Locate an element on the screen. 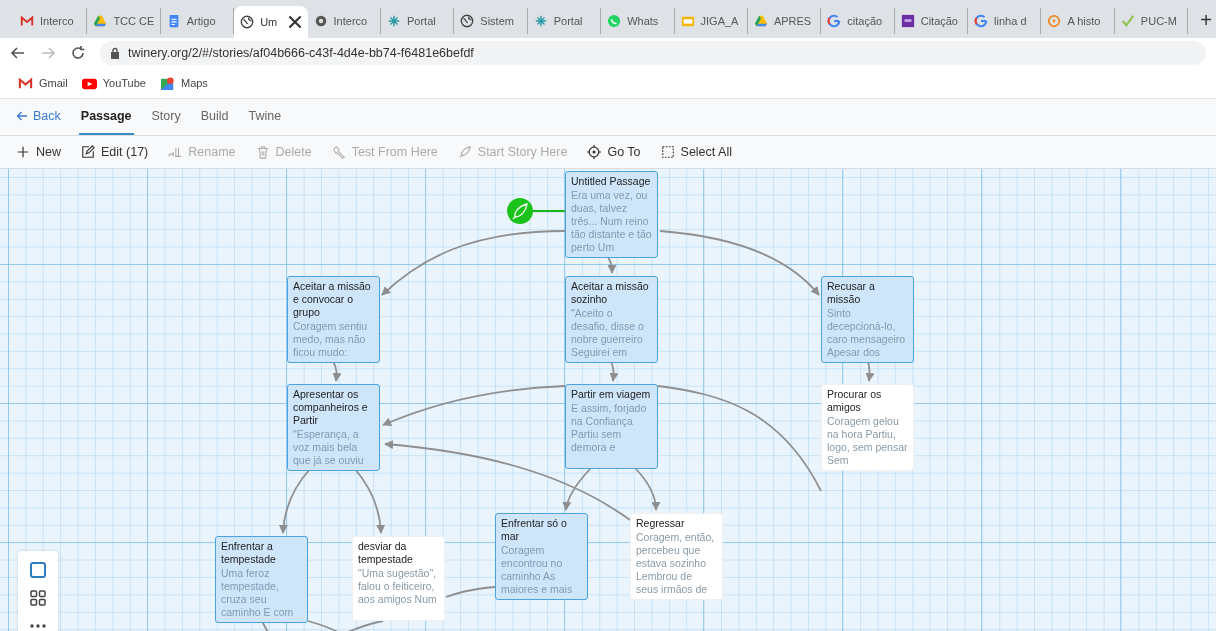 This screenshot has width=1216, height=631. passage-title: Aceitar a missão sozinho is located at coordinates (610, 293).